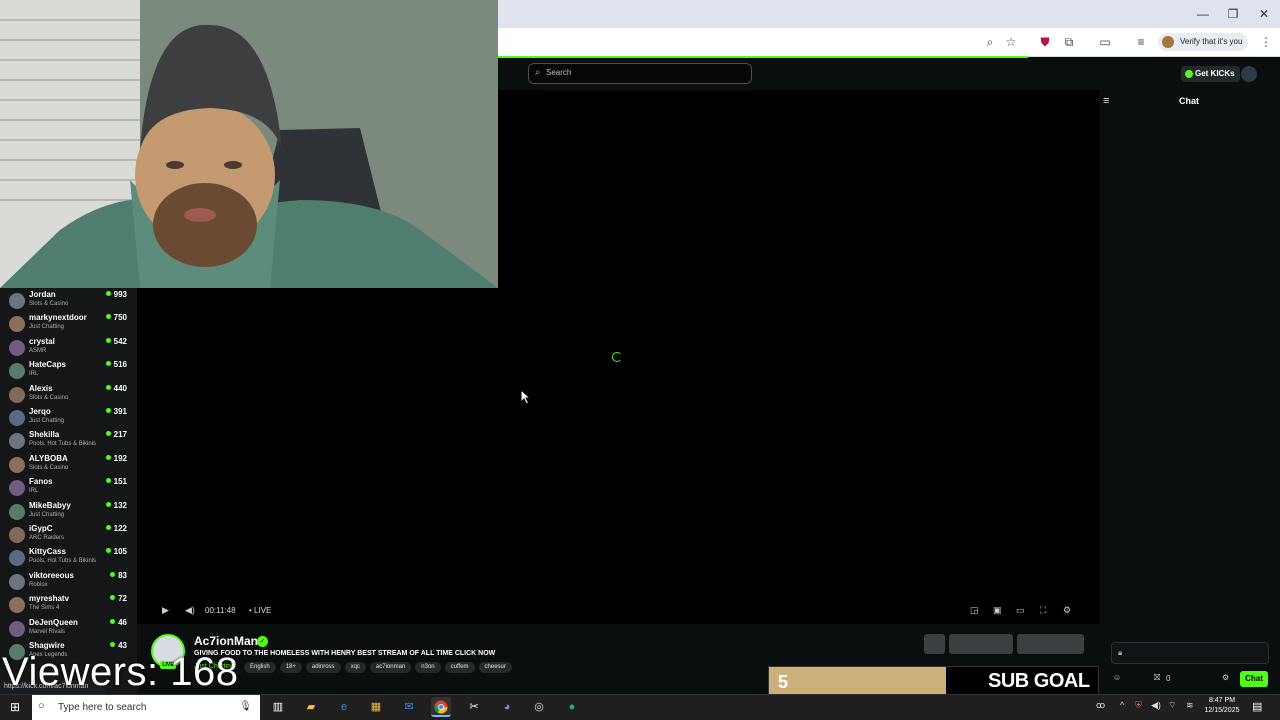 The height and width of the screenshot is (720, 1280). Describe the element at coordinates (1172, 705) in the screenshot. I see `network-icon: ⌔` at that location.